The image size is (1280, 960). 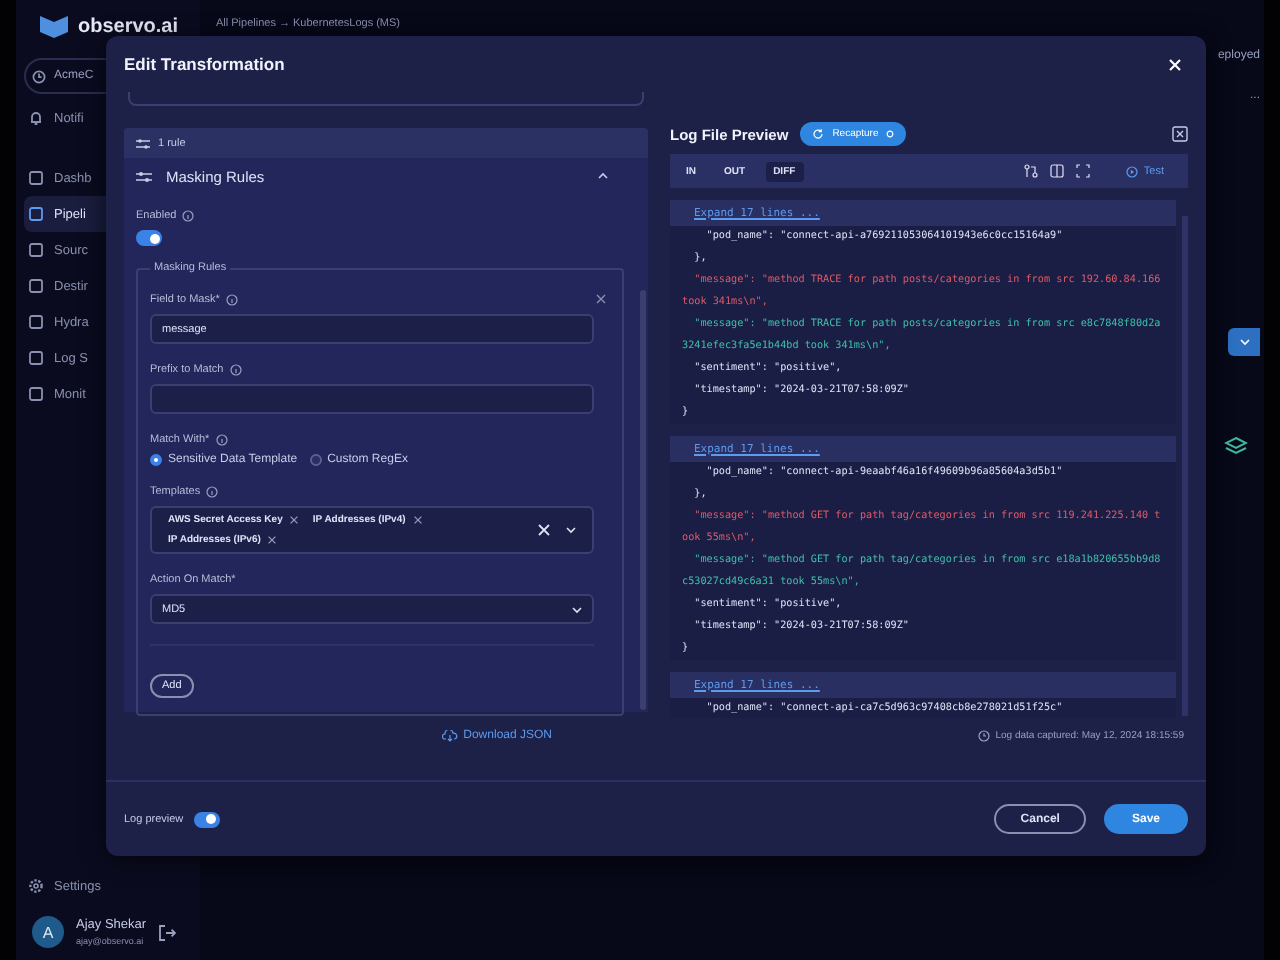 I want to click on avatar: A, so click(x=48, y=932).